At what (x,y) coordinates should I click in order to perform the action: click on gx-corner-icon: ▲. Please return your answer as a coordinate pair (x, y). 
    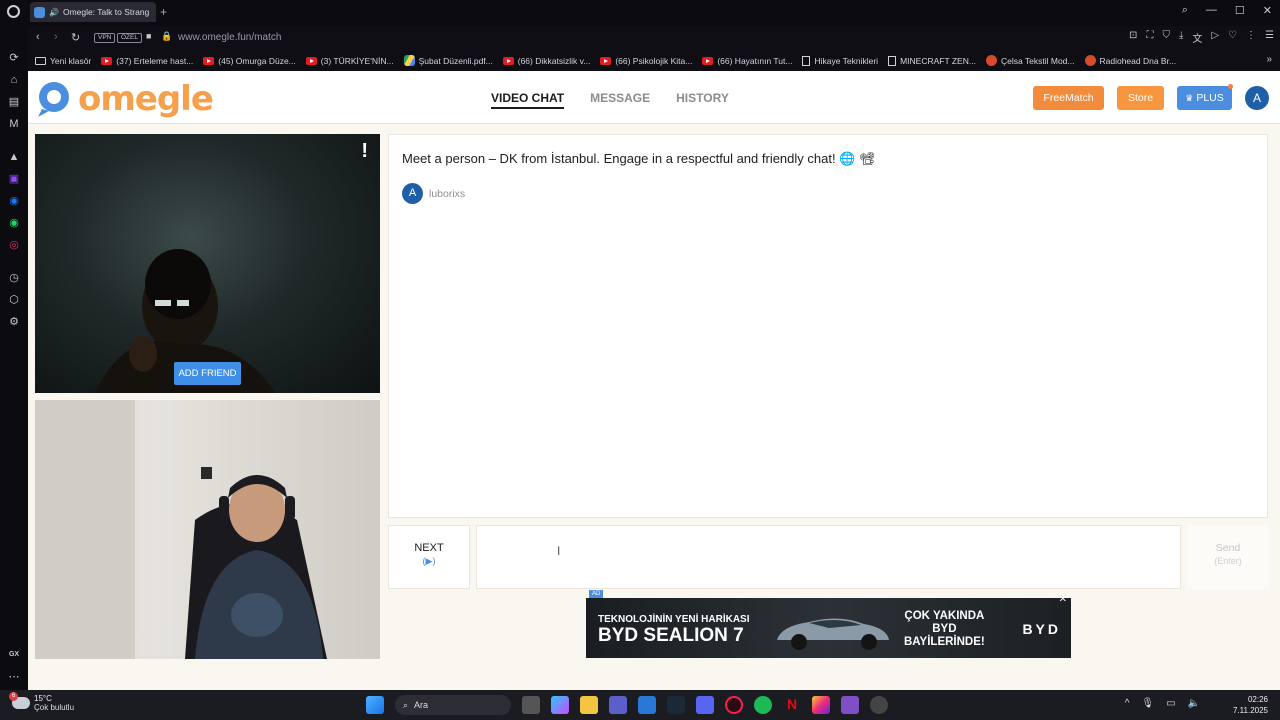
    Looking at the image, I should click on (14, 157).